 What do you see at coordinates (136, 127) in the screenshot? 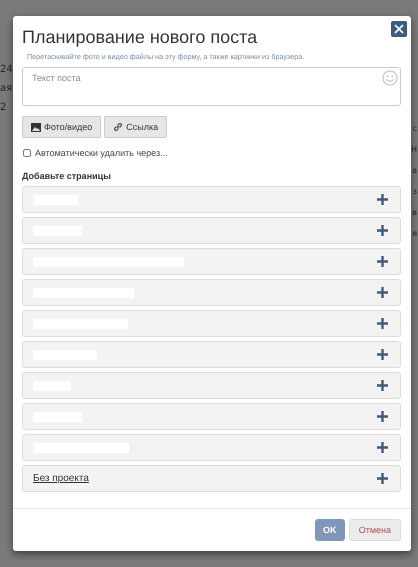
I see `link-button: Ссылка` at bounding box center [136, 127].